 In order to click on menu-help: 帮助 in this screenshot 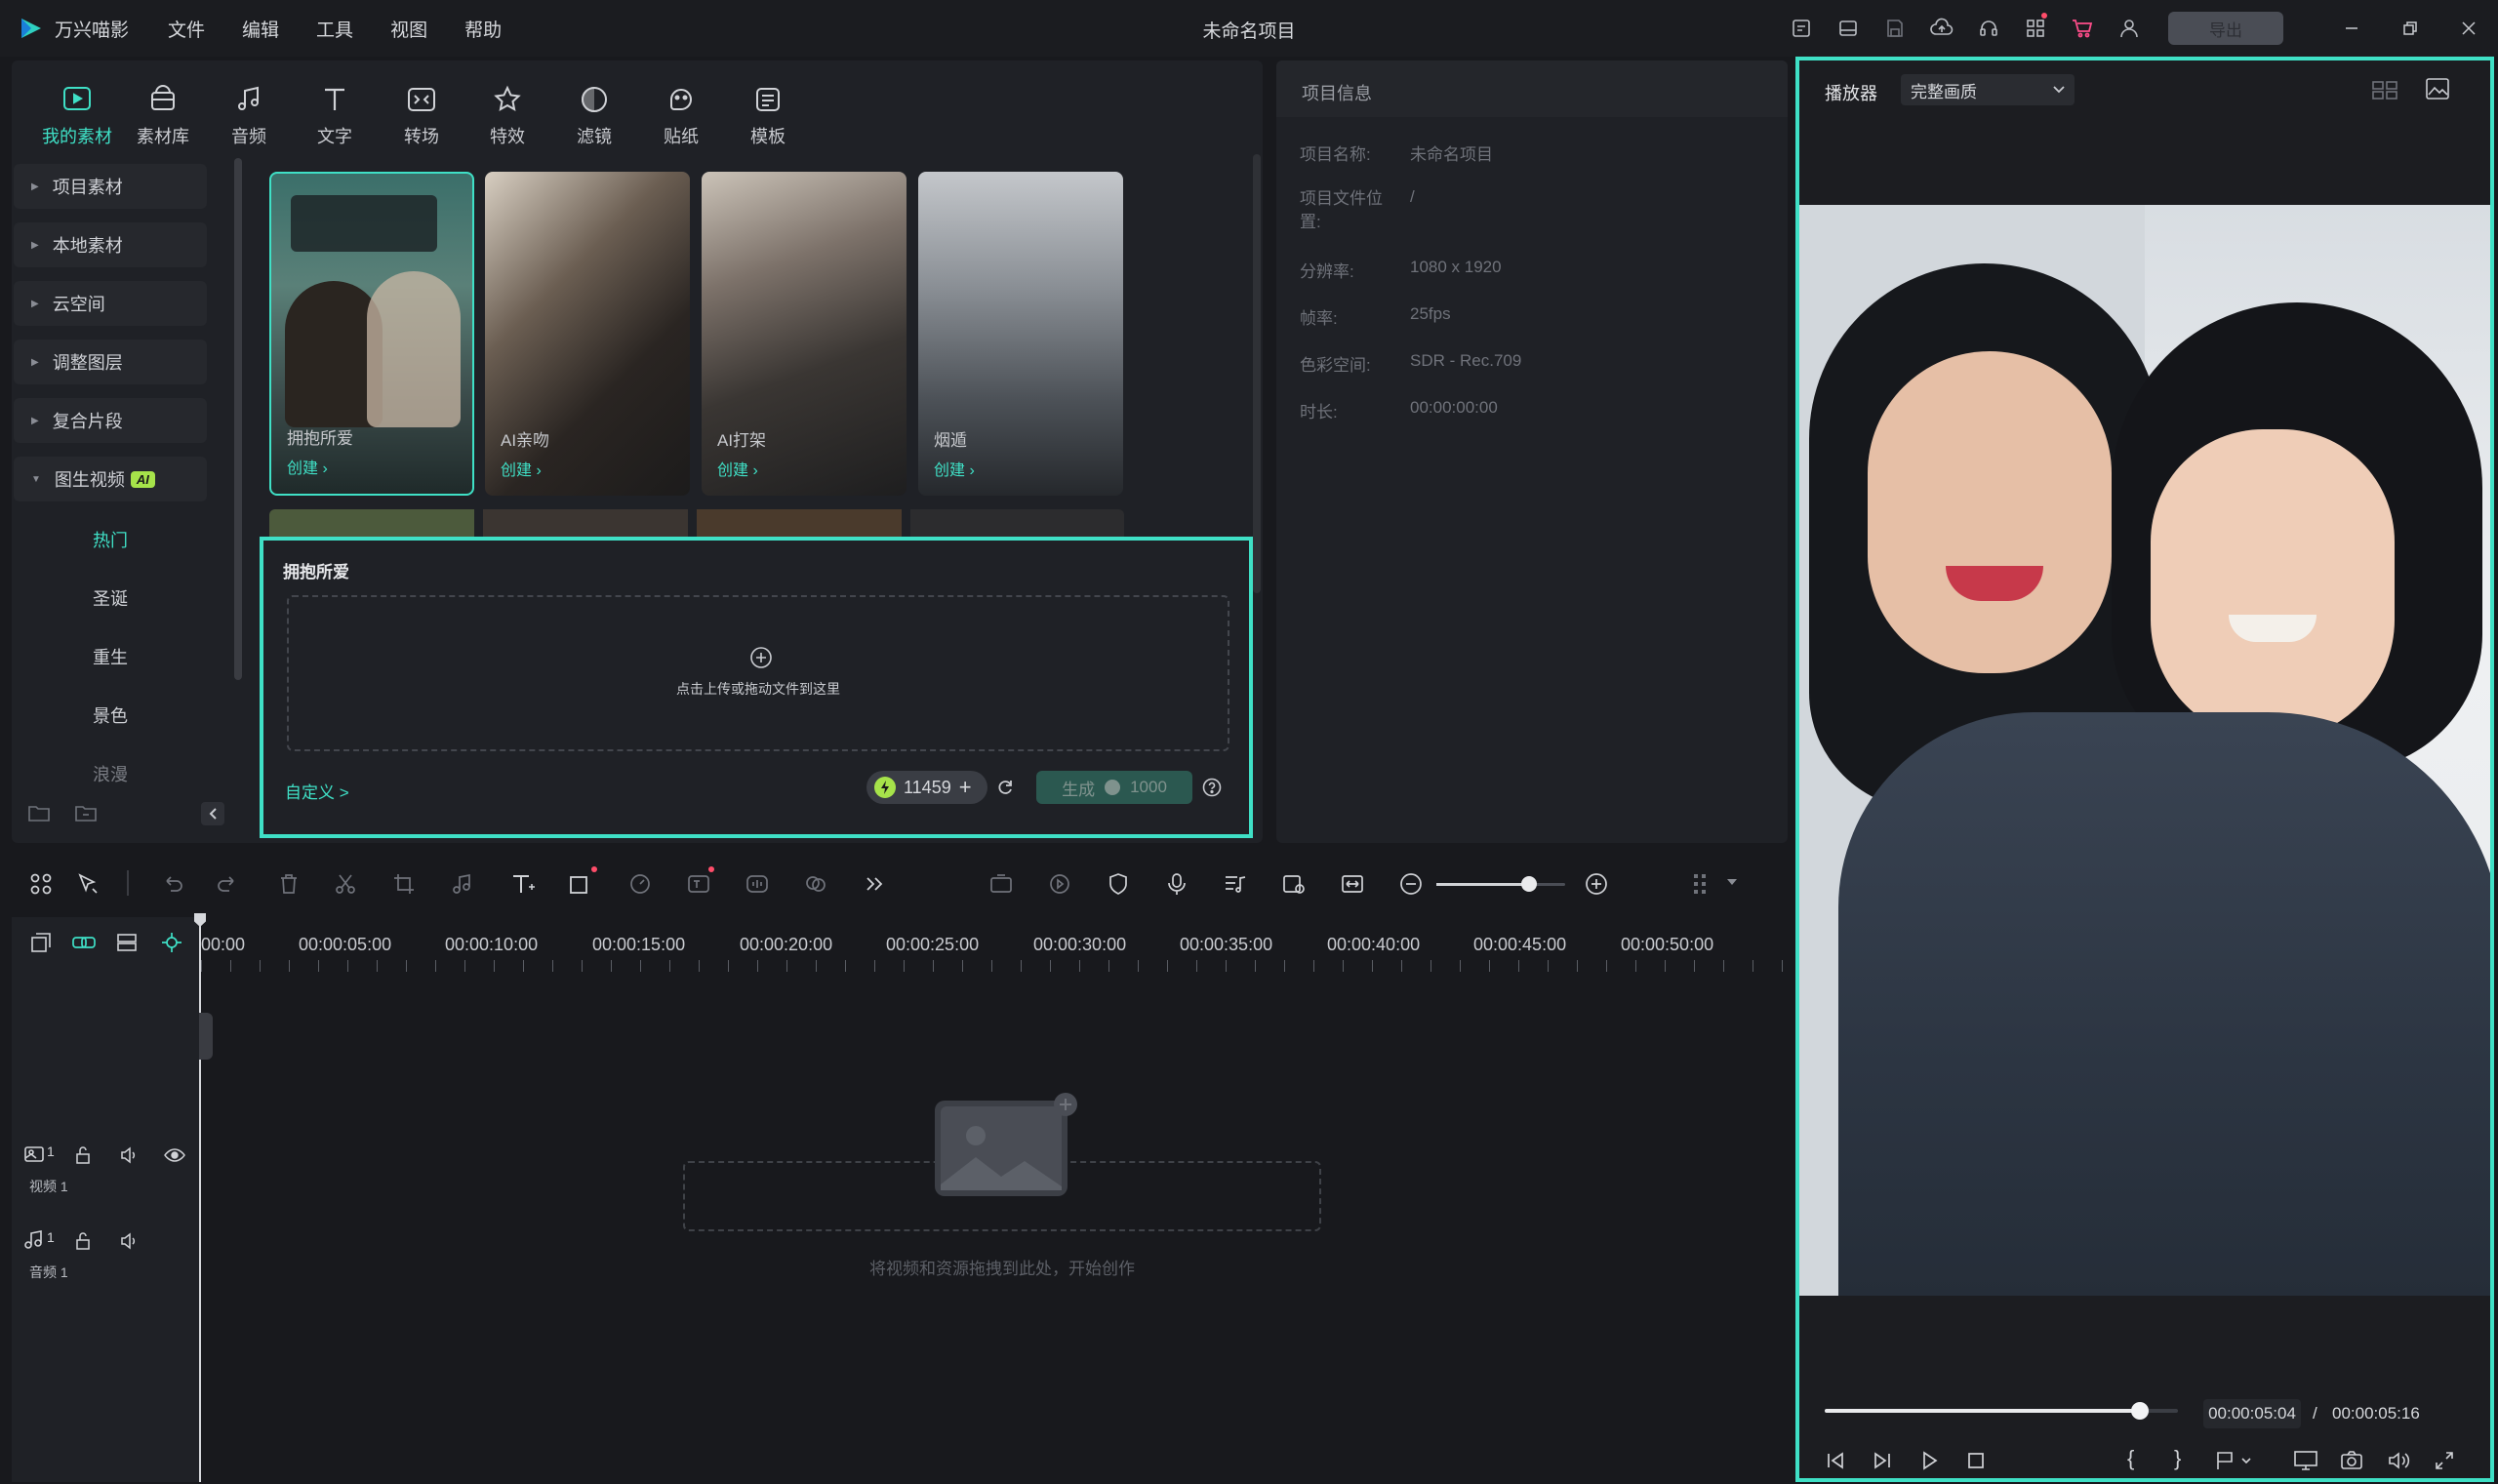, I will do `click(483, 29)`.